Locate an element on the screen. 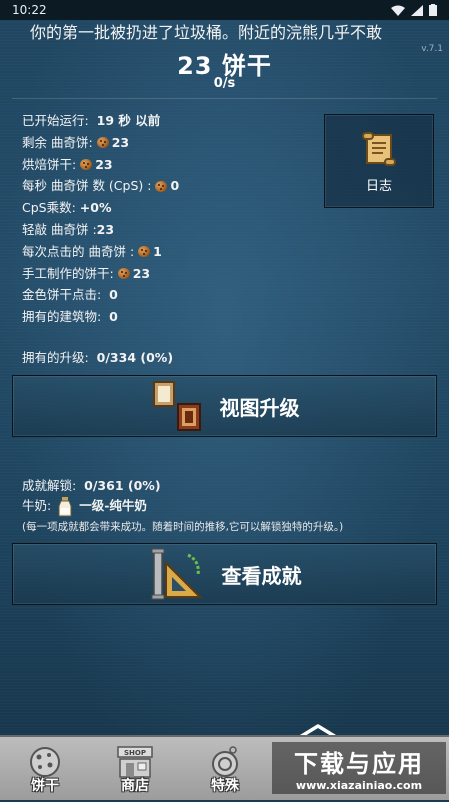 The image size is (449, 802). stat-row: 剩余 曲奇饼: 23 is located at coordinates (76, 142).